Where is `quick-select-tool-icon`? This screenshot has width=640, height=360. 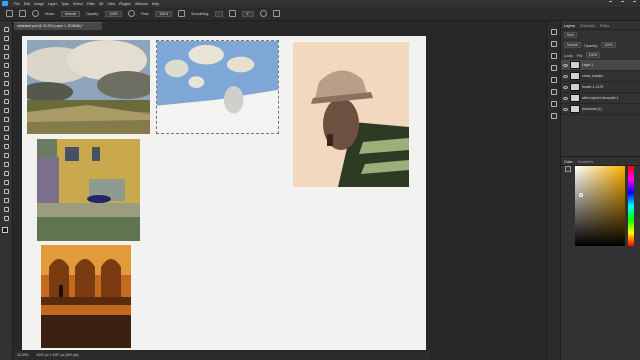 quick-select-tool-icon is located at coordinates (6, 56).